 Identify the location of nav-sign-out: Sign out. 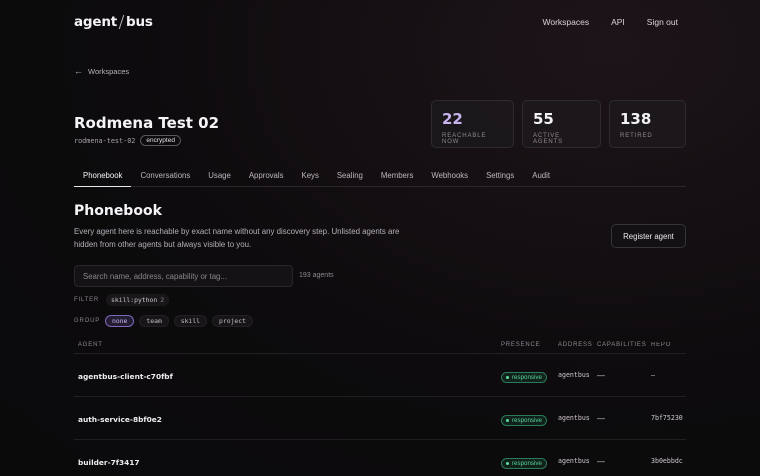
(662, 22).